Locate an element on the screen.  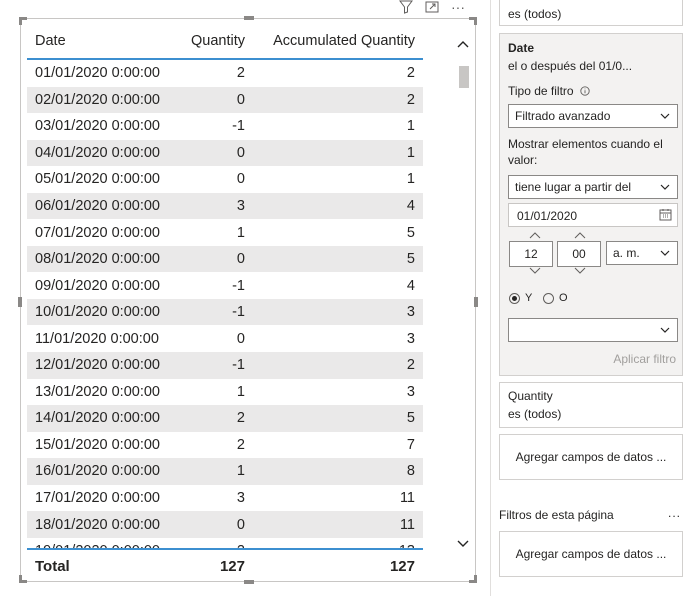
table-row: 13/01/2020 0:00:00 1 3 is located at coordinates (225, 392).